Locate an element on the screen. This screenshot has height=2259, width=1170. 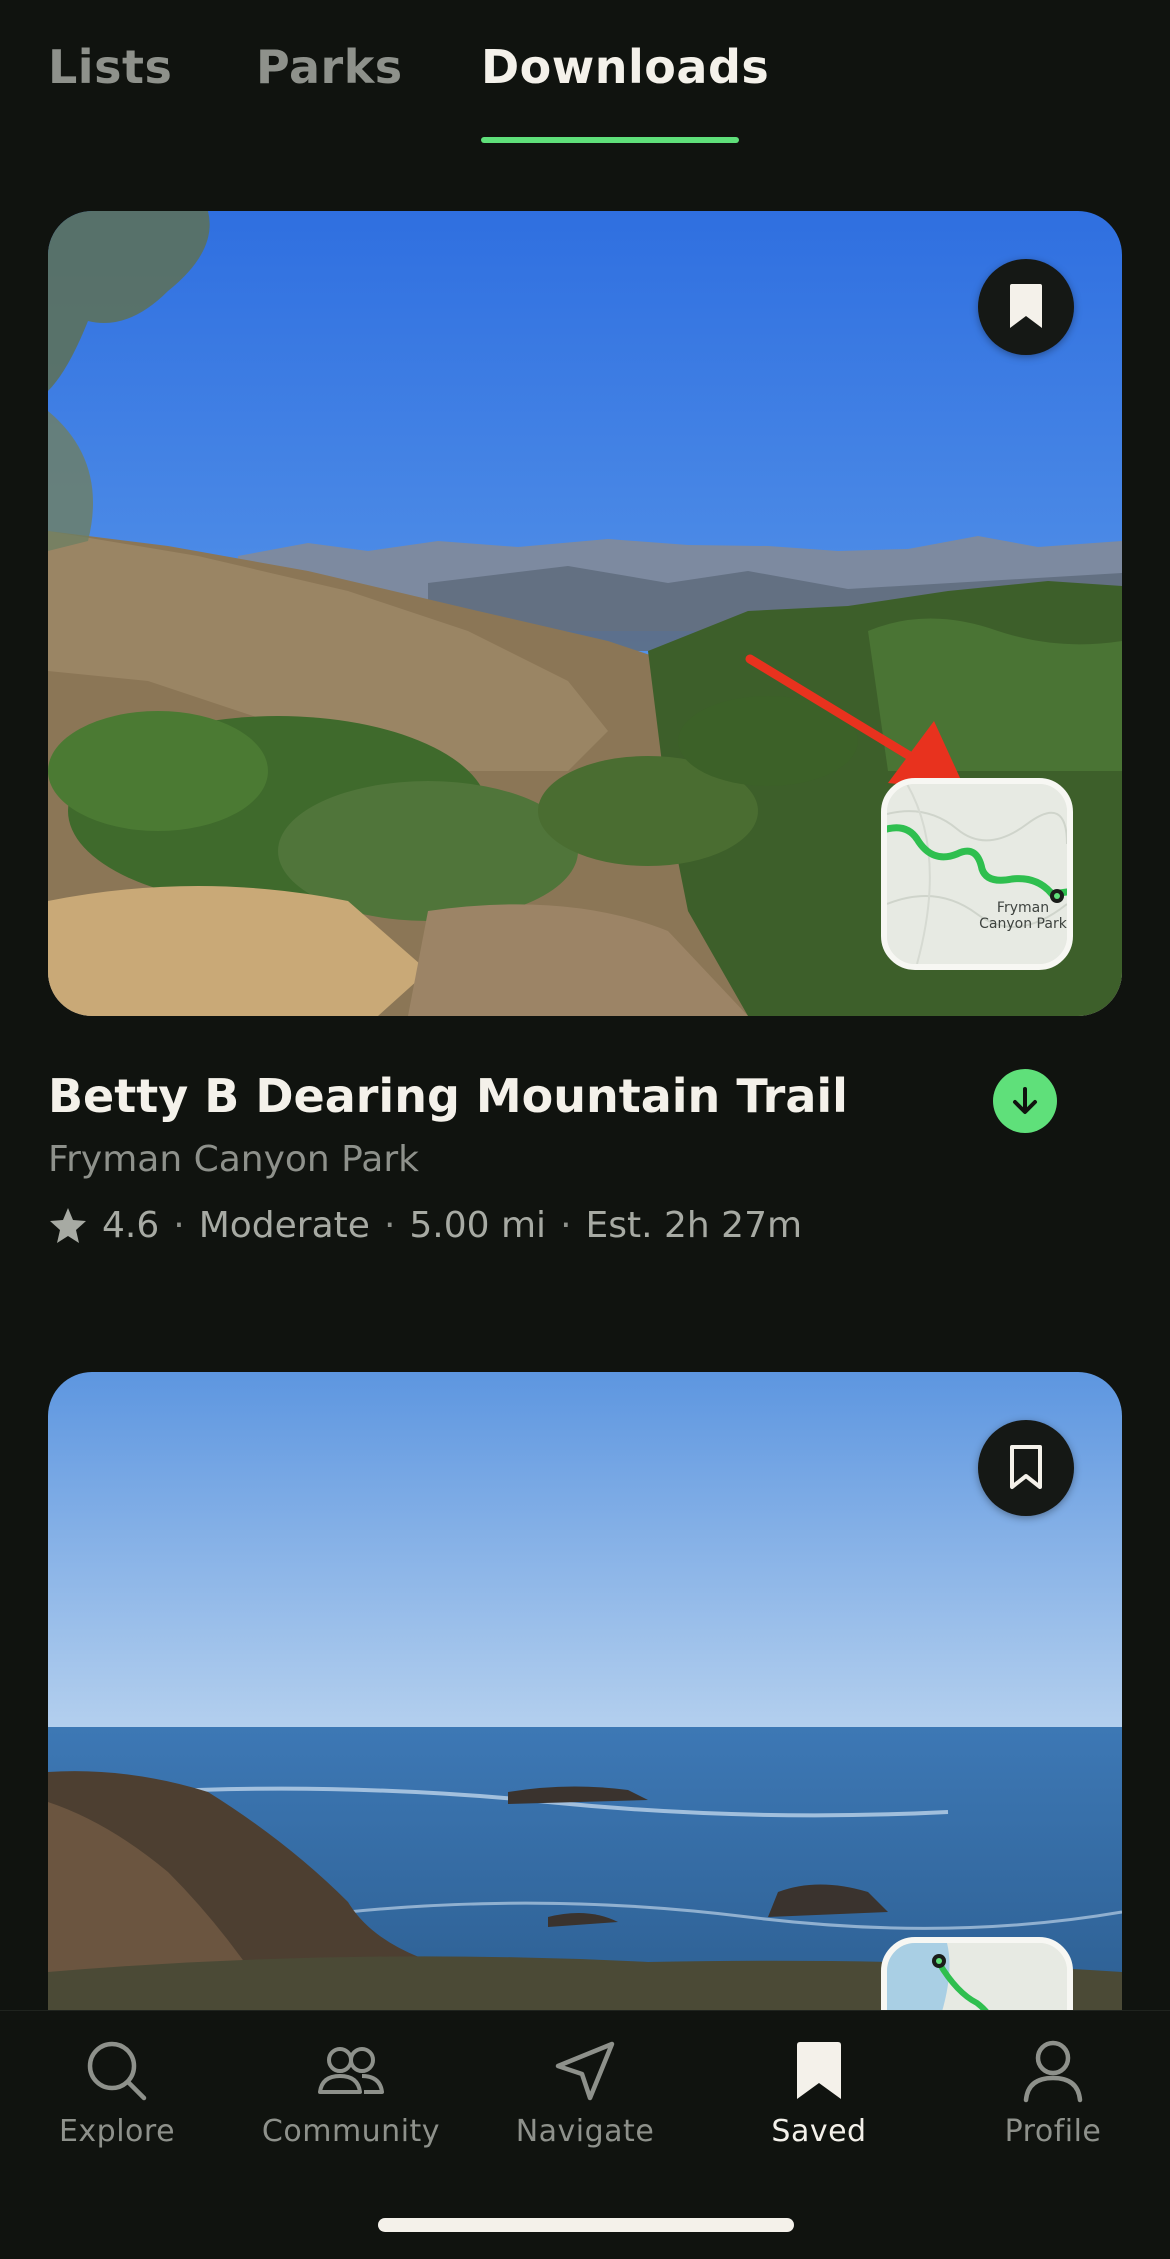
trail-meta-row: 4.6 · Moderate · 5.00 mi · Est. 2h 27m is located at coordinates (425, 1225).